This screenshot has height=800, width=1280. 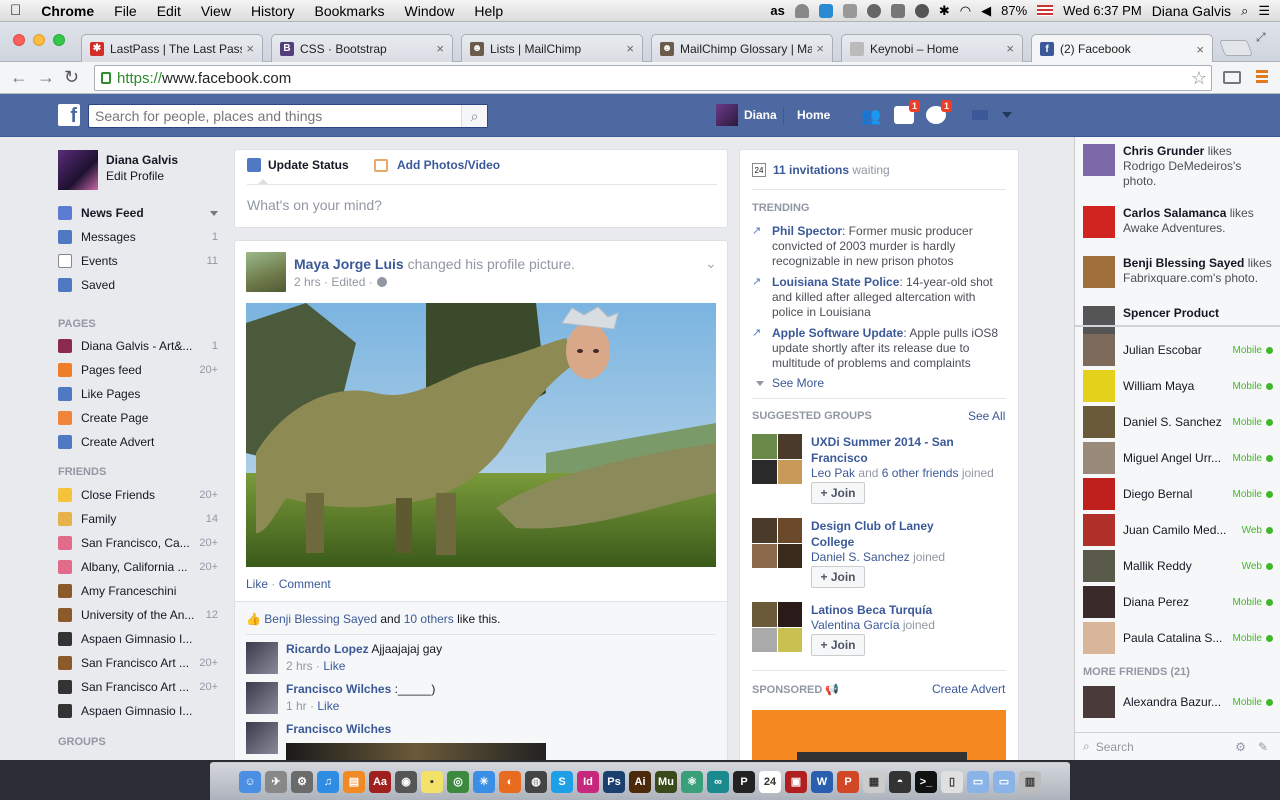 I want to click on like-link: Like, so click(x=257, y=584).